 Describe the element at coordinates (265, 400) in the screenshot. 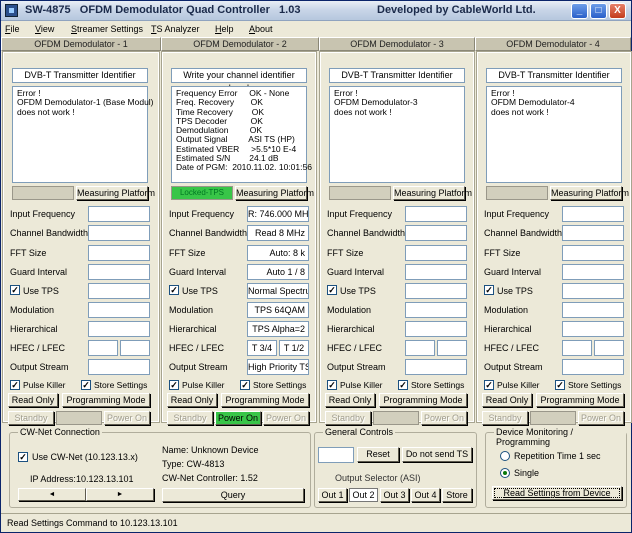

I see `programming-mode-button-2: Programming Mode` at that location.